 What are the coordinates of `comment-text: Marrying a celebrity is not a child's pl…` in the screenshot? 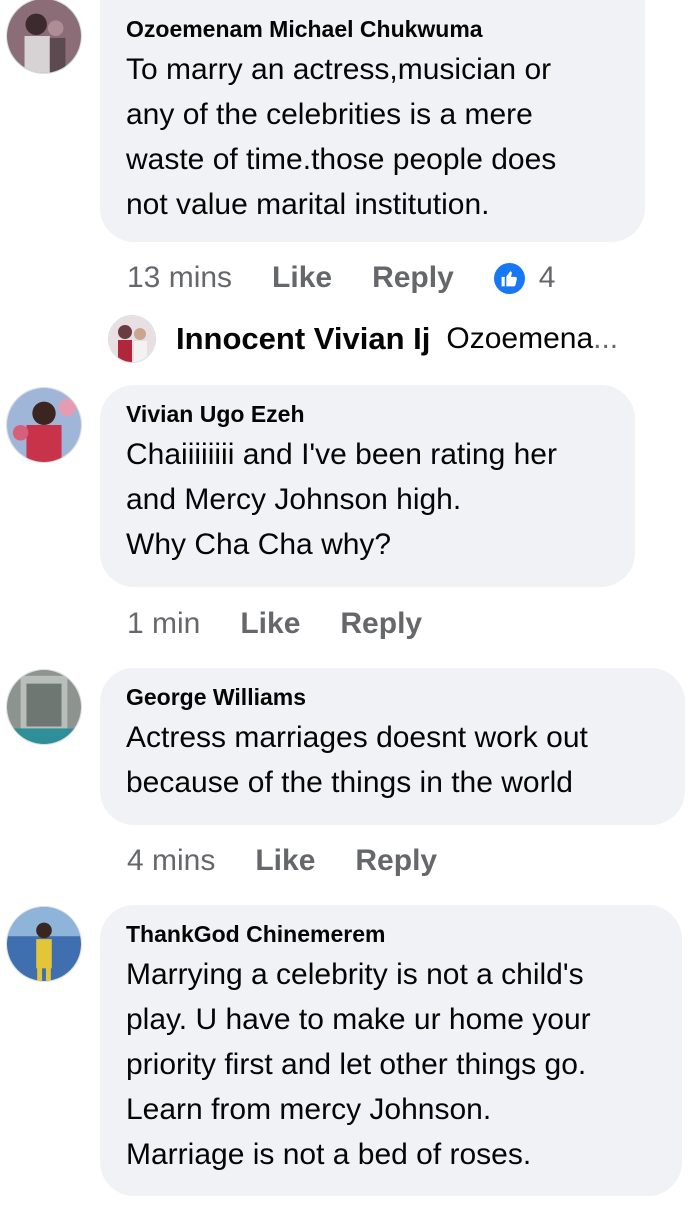 It's located at (358, 1064).